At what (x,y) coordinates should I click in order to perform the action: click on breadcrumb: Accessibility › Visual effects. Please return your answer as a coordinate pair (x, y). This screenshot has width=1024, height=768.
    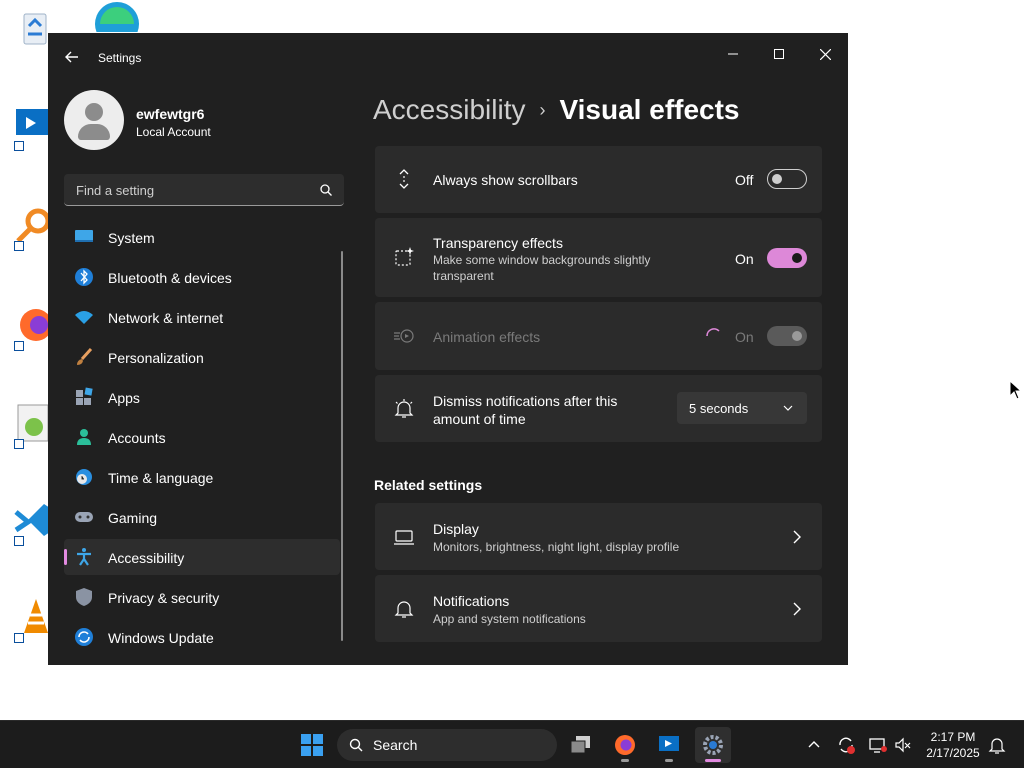
    Looking at the image, I should click on (556, 110).